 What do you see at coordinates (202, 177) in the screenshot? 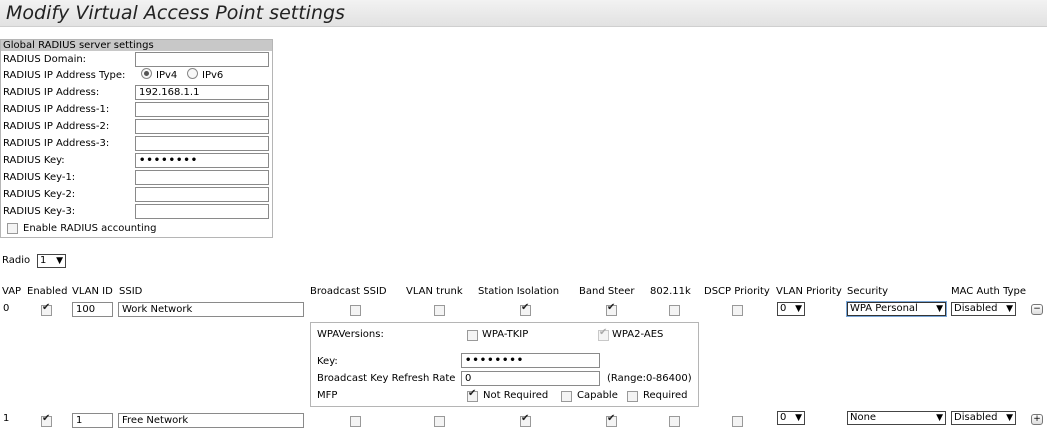
I see `radius-key1-input` at bounding box center [202, 177].